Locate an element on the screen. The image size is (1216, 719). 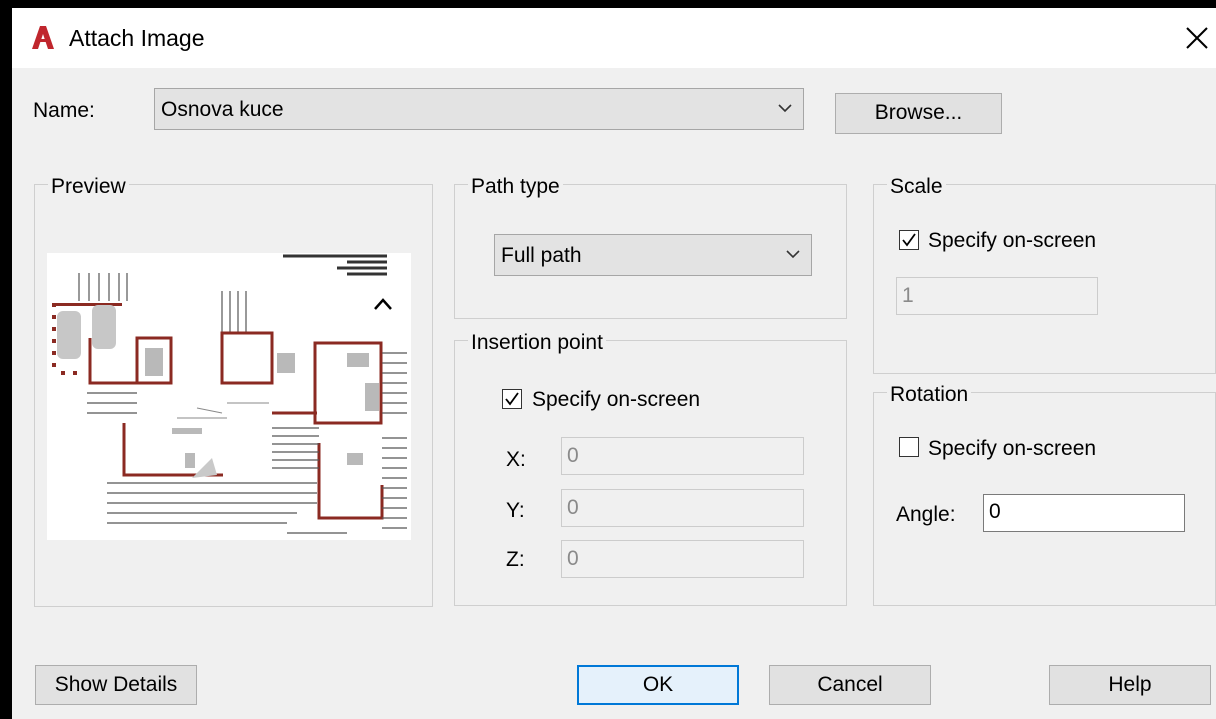
show-details-button: Show Details is located at coordinates (116, 685).